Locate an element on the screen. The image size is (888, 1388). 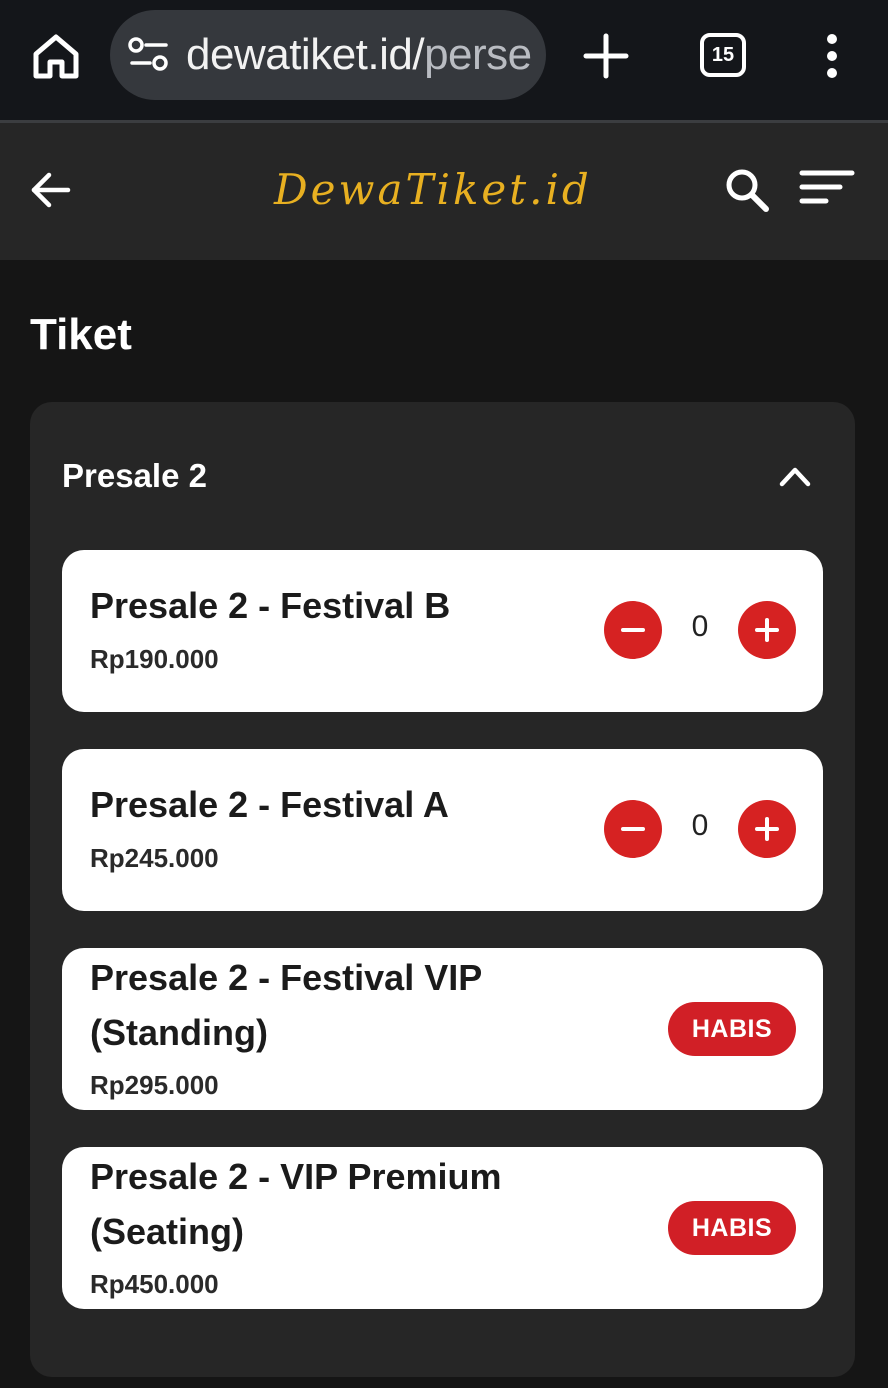
ticket-price: Rp450.000 is located at coordinates (154, 1284).